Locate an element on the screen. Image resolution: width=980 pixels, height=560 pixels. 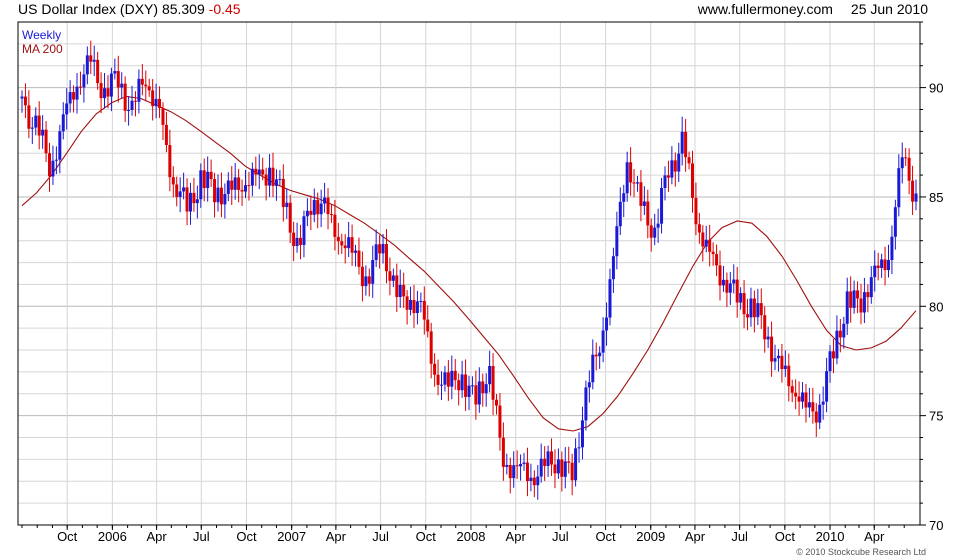
y-tick-label: 90 is located at coordinates (936, 88).